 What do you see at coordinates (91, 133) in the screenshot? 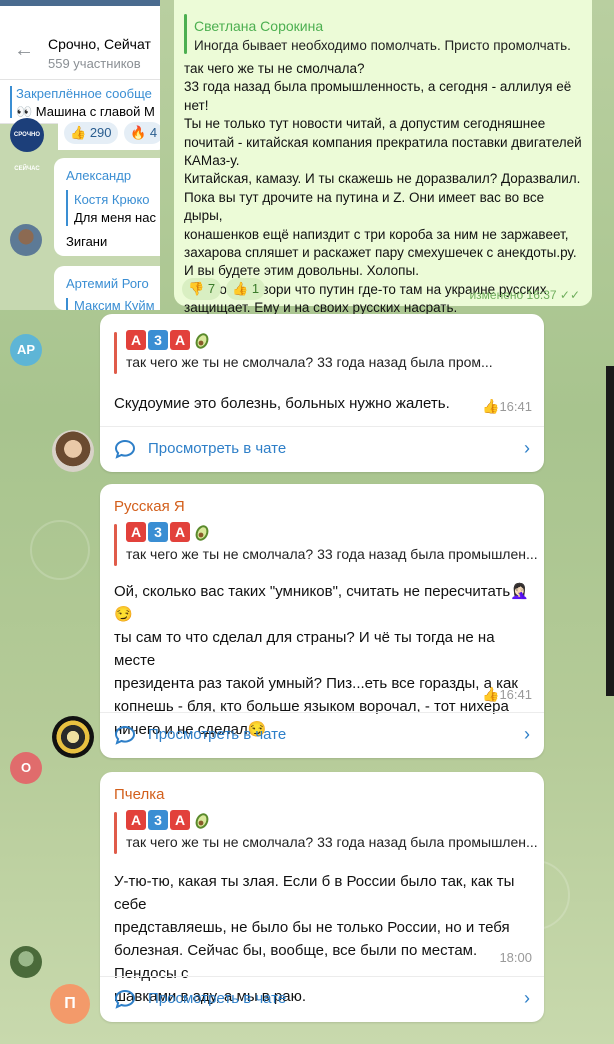
I see `reaction-chip-thumbs-up: 👍 290` at bounding box center [91, 133].